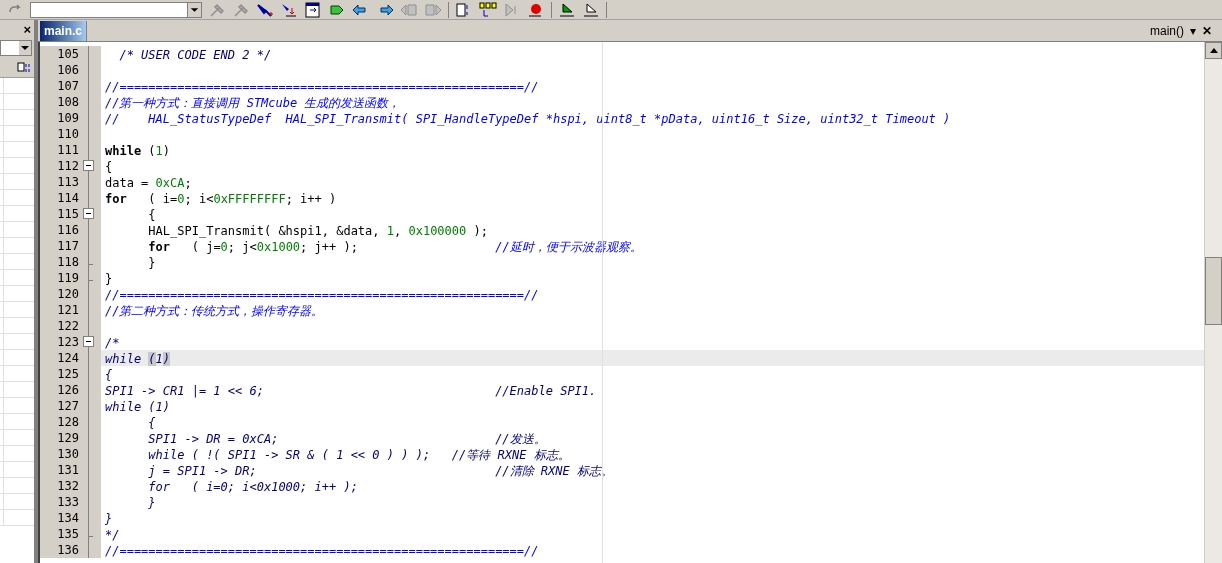 The width and height of the screenshot is (1222, 563). I want to click on line-number: 125, so click(61, 374).